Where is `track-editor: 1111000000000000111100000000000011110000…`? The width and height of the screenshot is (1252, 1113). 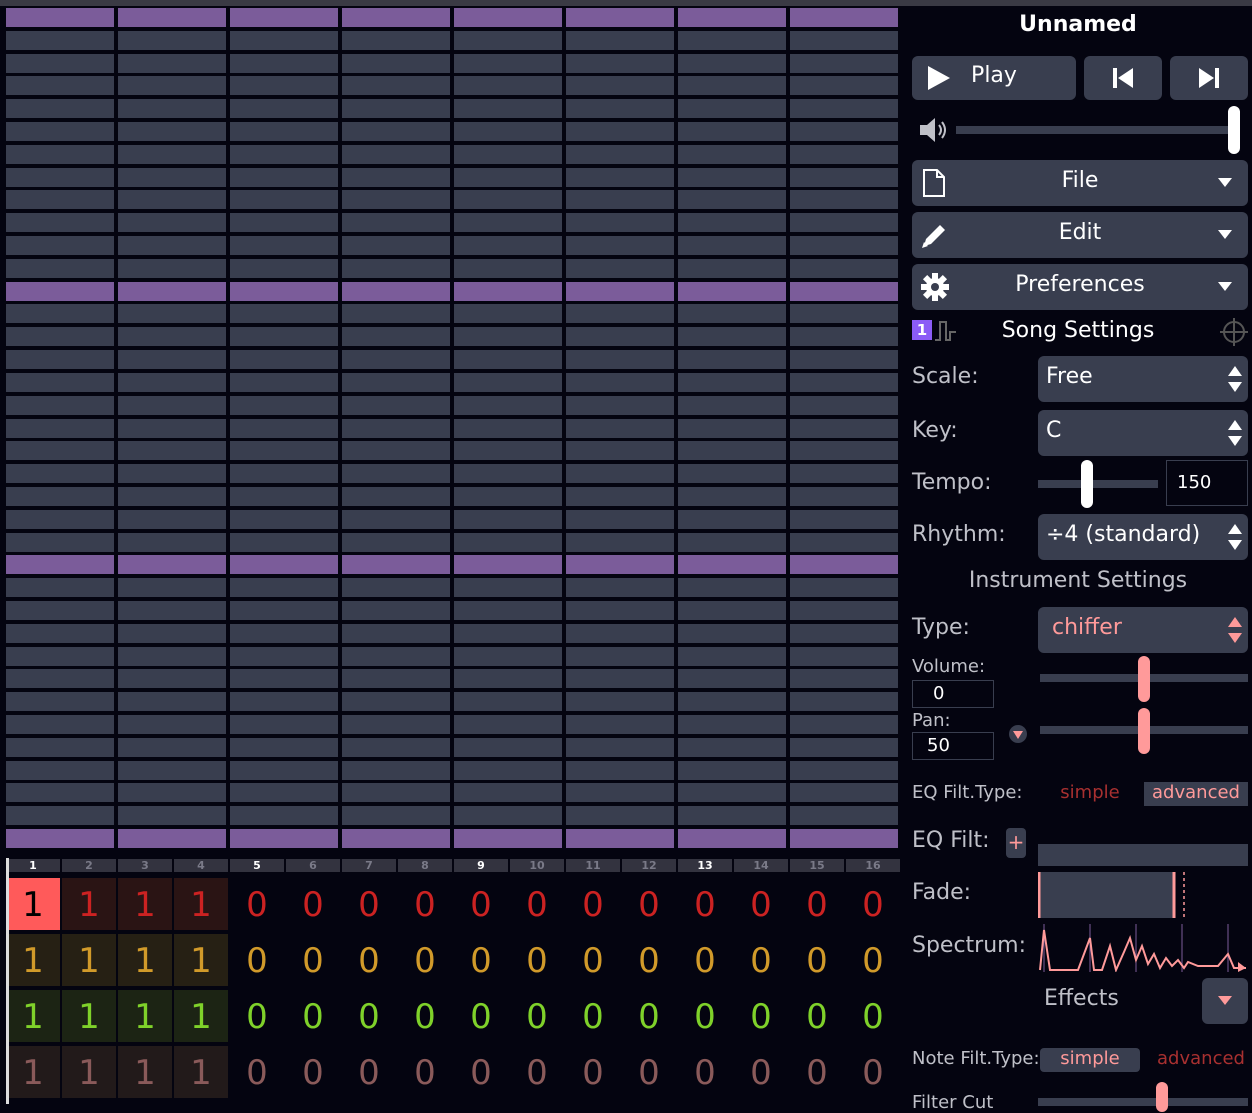
track-editor: 1111000000000000111100000000000011110000… is located at coordinates (453, 991).